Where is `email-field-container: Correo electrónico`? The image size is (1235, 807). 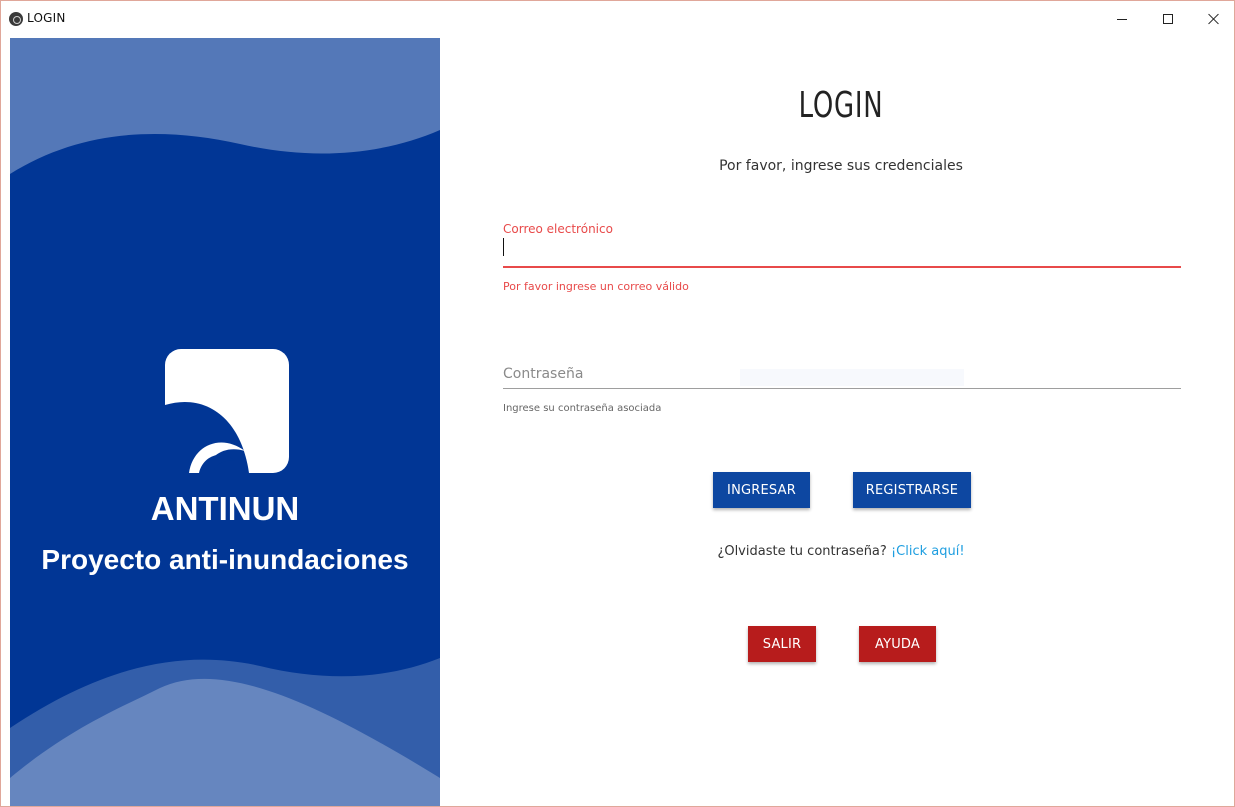
email-field-container: Correo electrónico is located at coordinates (842, 247).